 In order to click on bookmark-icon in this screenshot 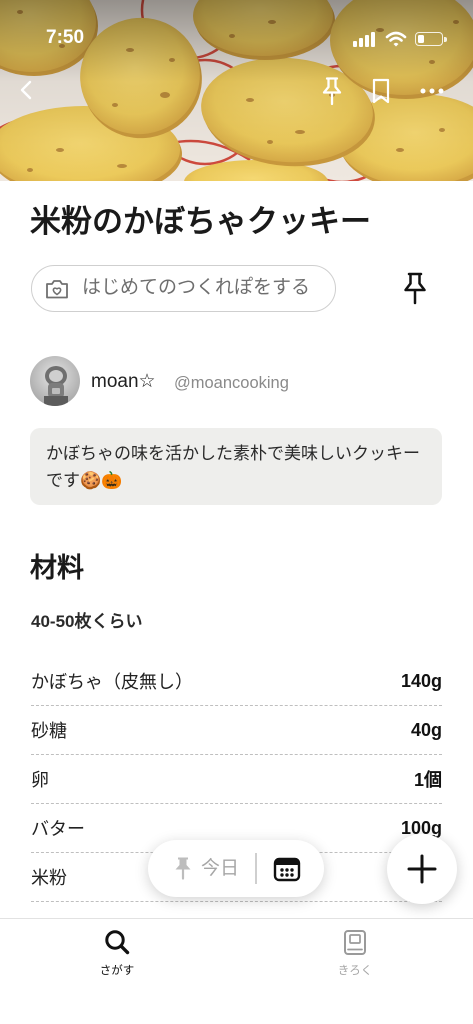, I will do `click(381, 91)`.